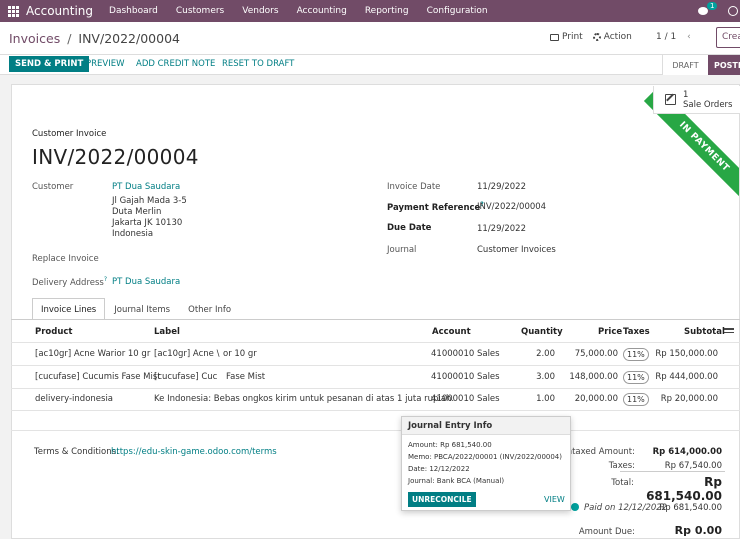  What do you see at coordinates (409, 228) in the screenshot?
I see `due-date-label: Due Date` at bounding box center [409, 228].